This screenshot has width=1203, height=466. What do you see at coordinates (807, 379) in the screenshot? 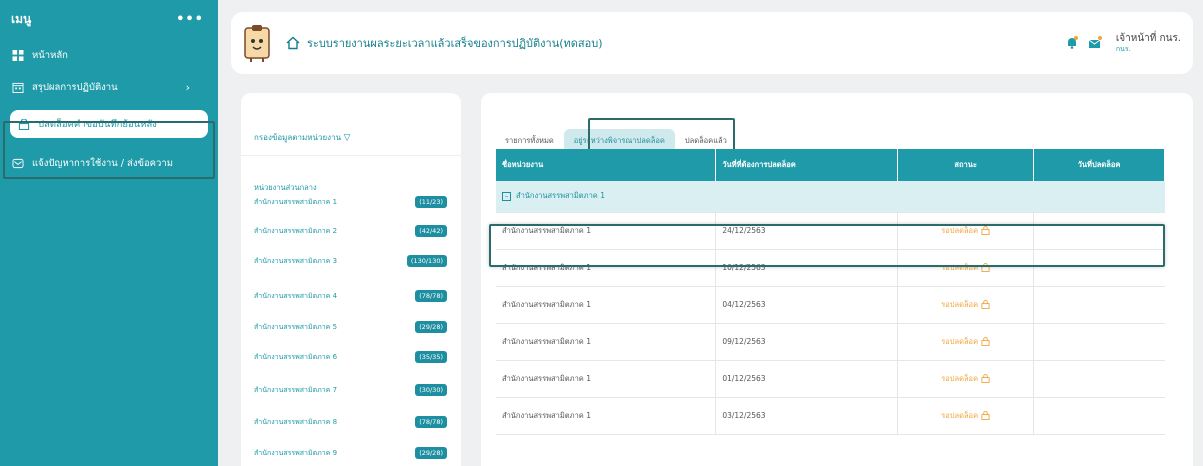
I see `cell-date: 01/12/2563` at bounding box center [807, 379].